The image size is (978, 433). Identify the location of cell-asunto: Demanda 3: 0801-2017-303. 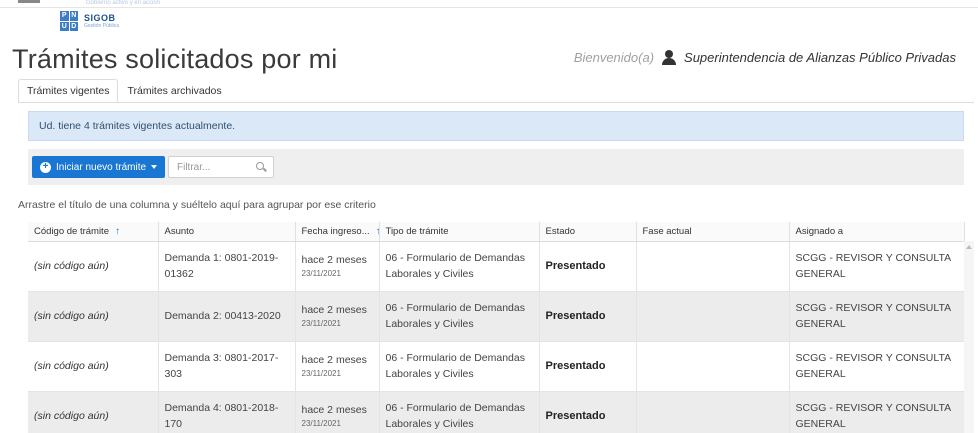
(222, 366).